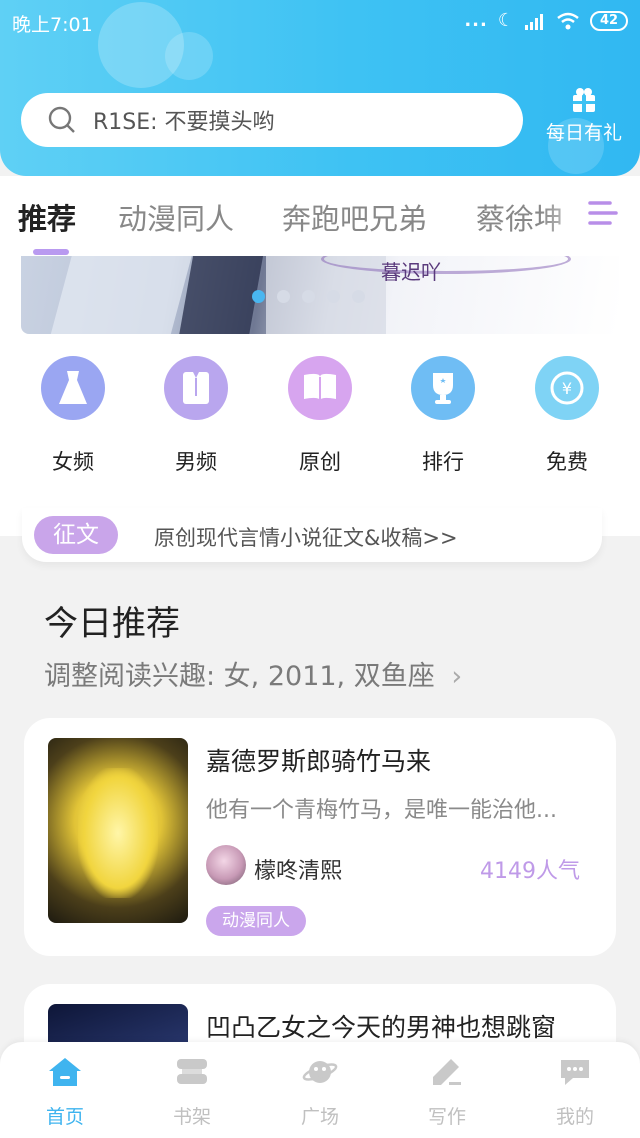 The image size is (640, 1138). Describe the element at coordinates (443, 388) in the screenshot. I see `trophy-icon` at that location.